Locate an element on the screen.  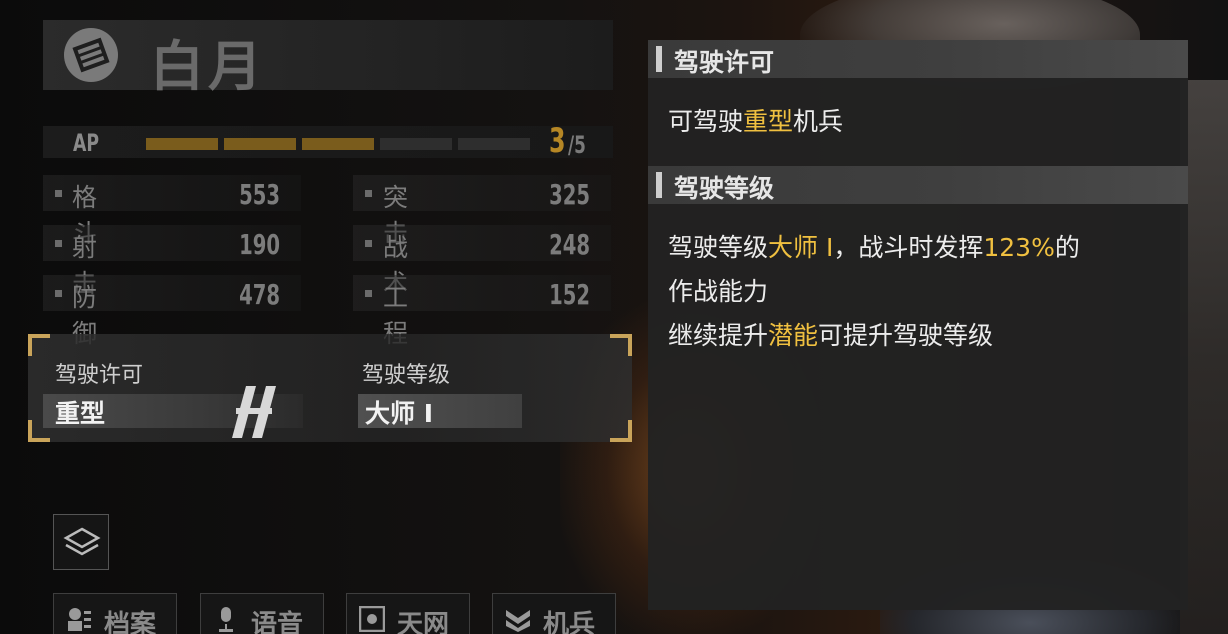
text-segment: 可提升驾驶等级 is located at coordinates (906, 335).